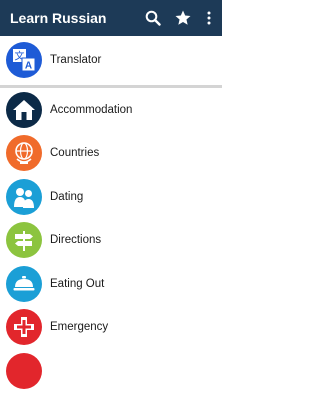 Image resolution: width=320 pixels, height=393 pixels. I want to click on signpost-icon, so click(24, 240).